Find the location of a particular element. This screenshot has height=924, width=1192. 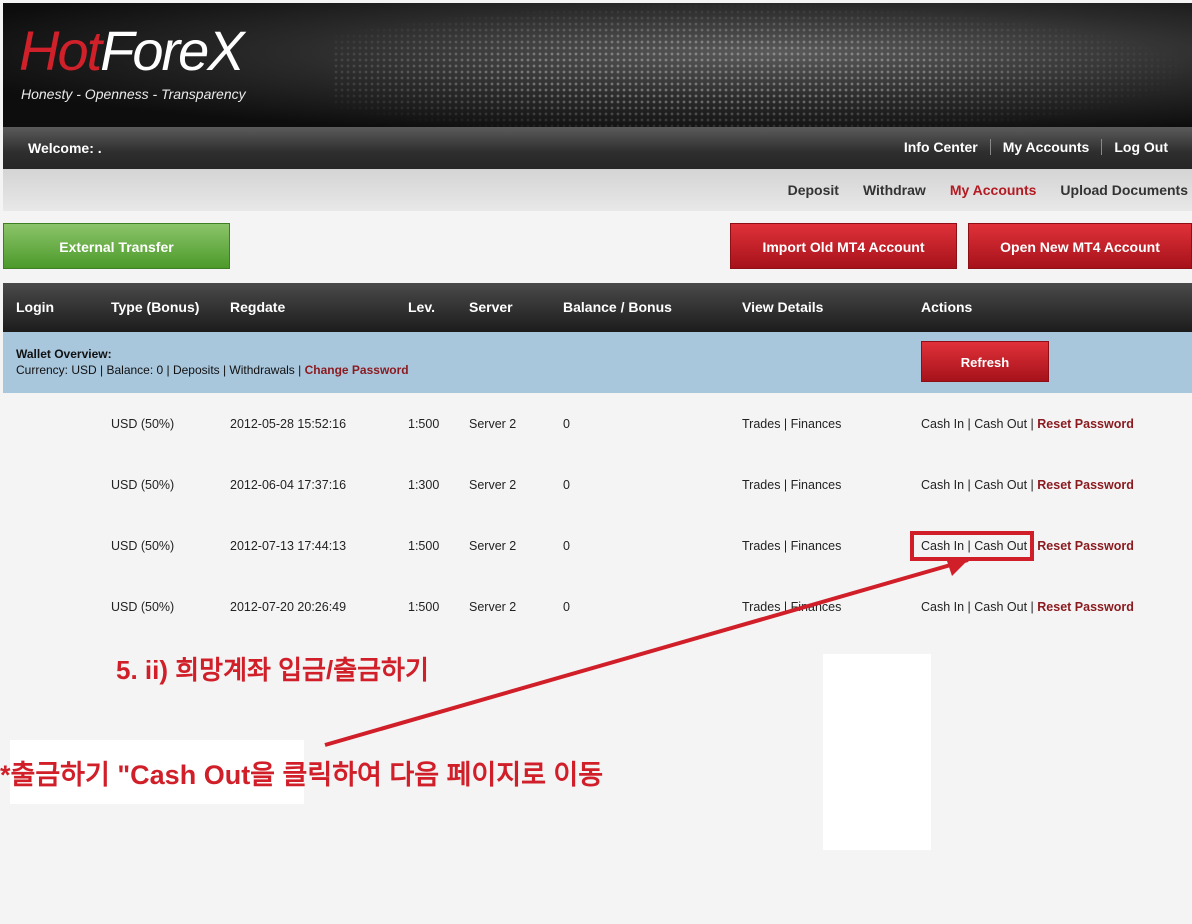

annotation-step-title: 5. ii) 희망계좌 입금/출금하기 is located at coordinates (272, 670).